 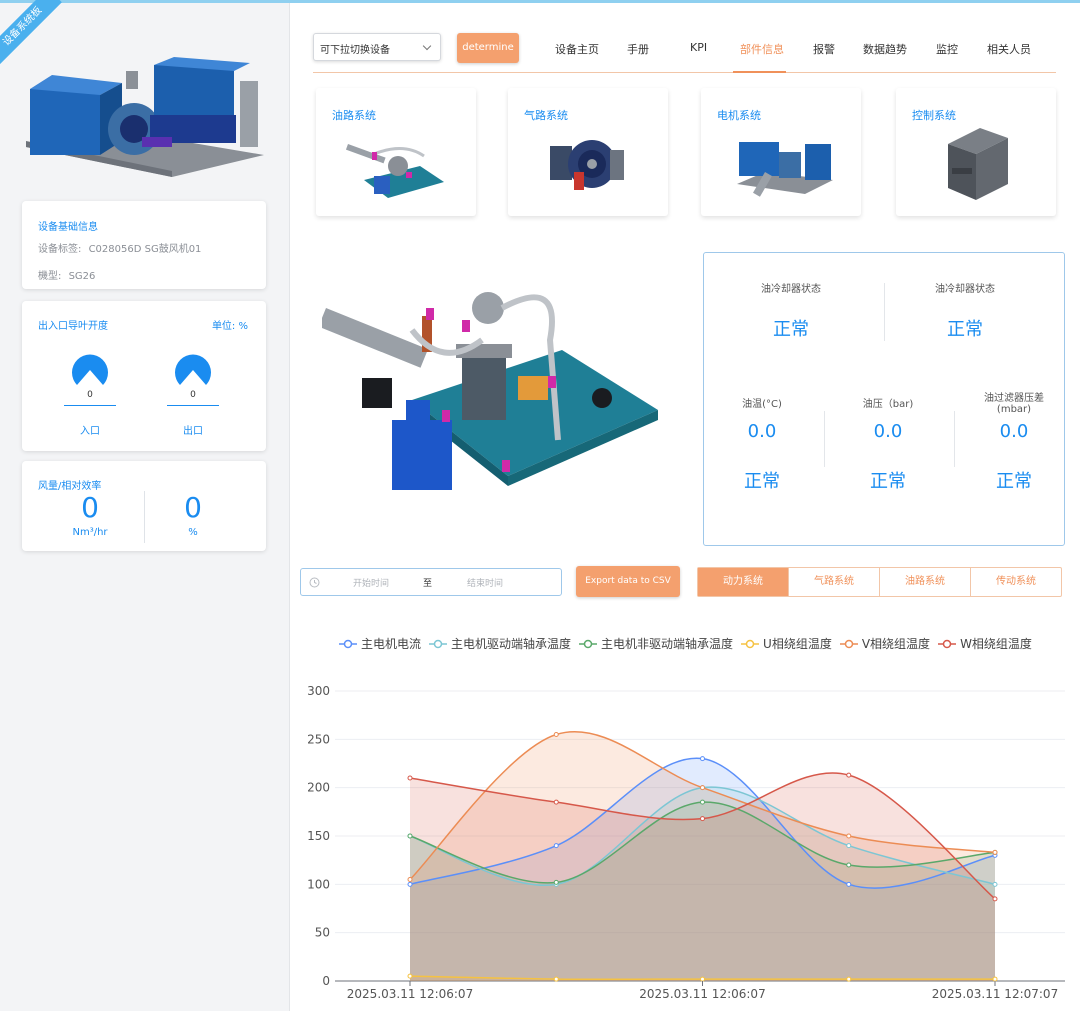 What do you see at coordinates (318, 788) in the screenshot?
I see `y-tick-label: 200` at bounding box center [318, 788].